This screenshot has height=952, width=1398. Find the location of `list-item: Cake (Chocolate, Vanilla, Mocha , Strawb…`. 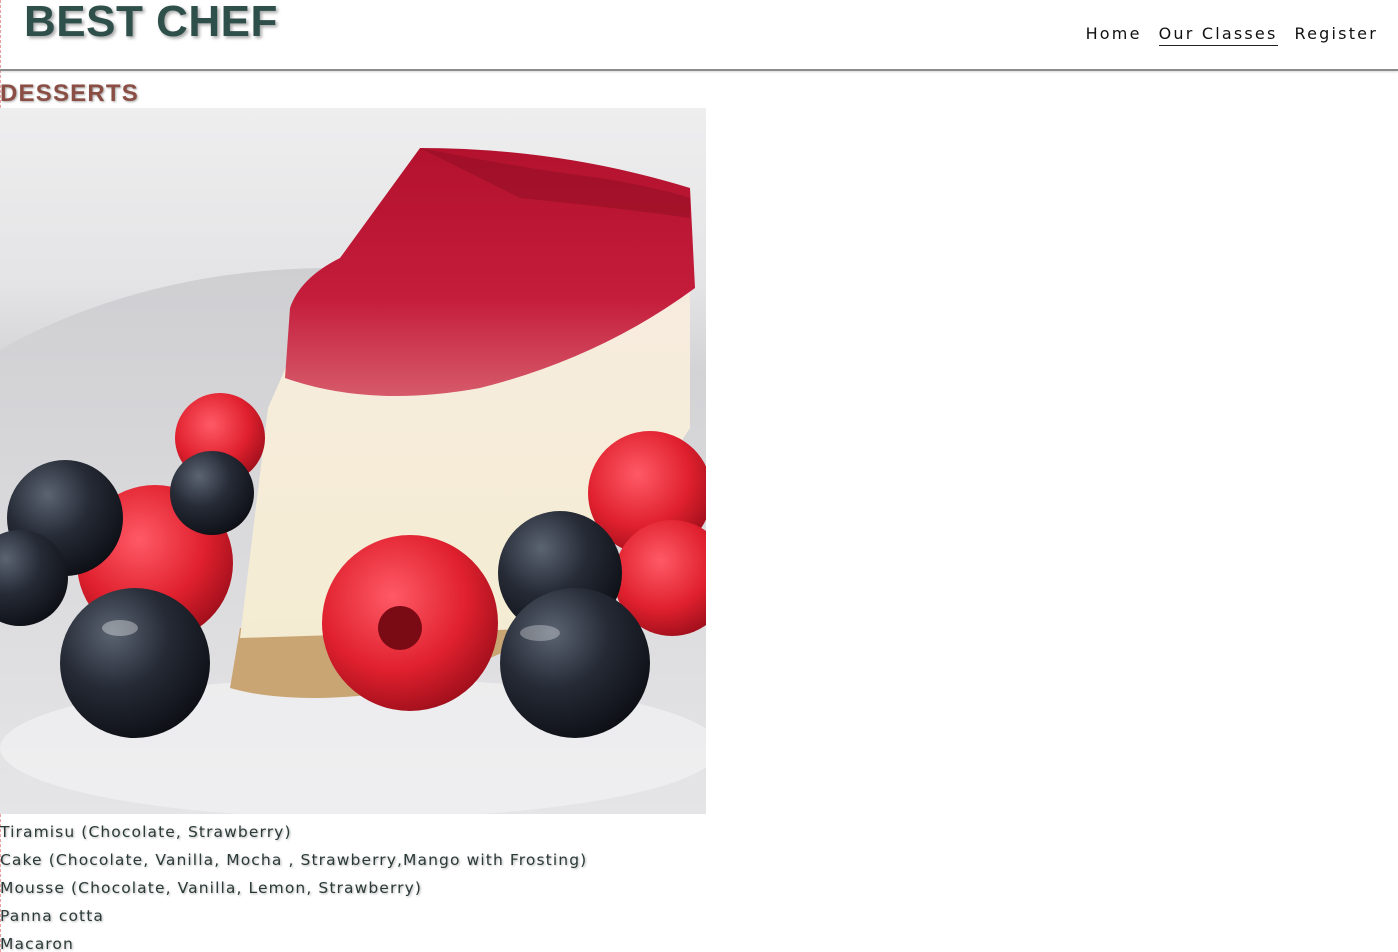

list-item: Cake (Chocolate, Vanilla, Mocha , Strawb… is located at coordinates (294, 860).